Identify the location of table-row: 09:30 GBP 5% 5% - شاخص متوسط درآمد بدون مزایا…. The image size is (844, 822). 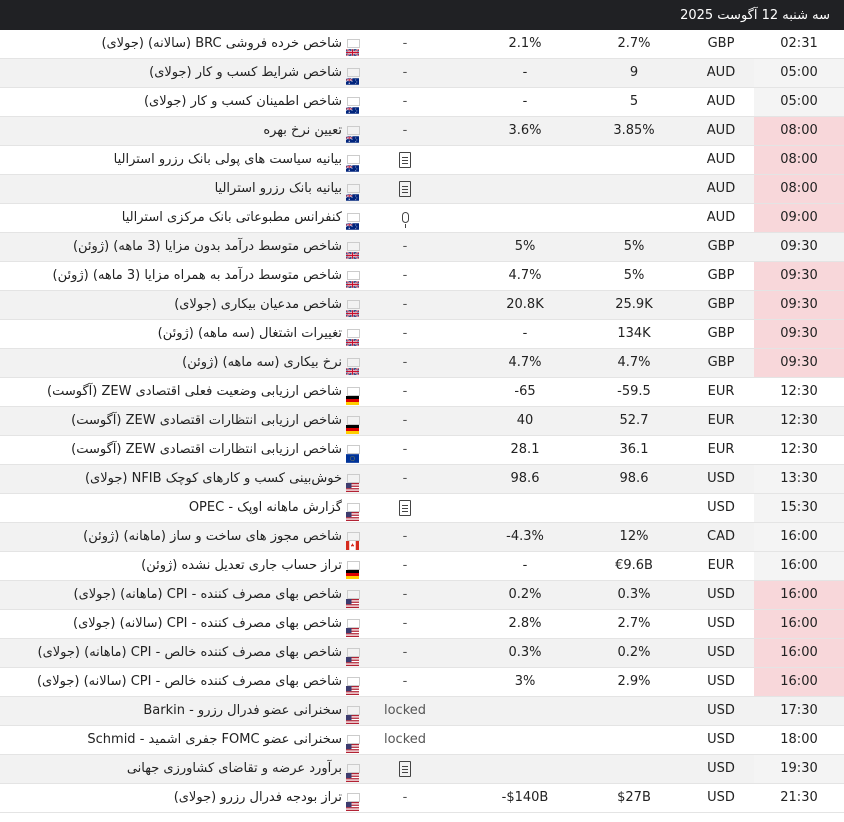
(422, 247).